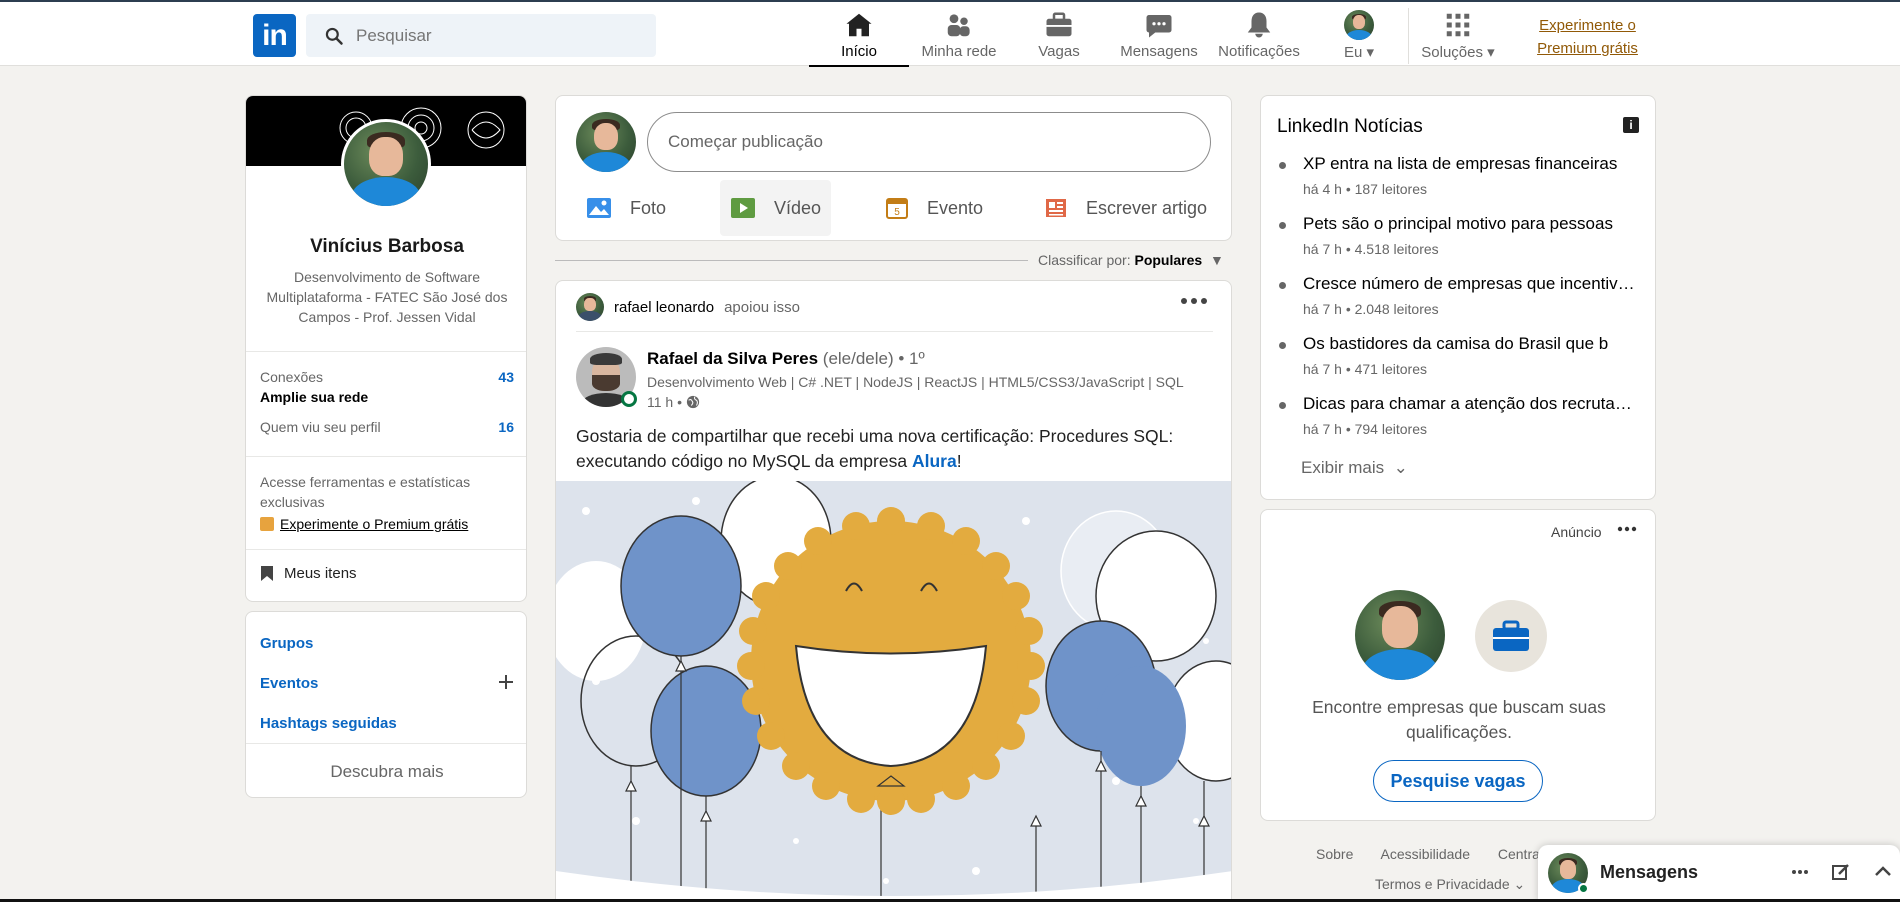 Image resolution: width=1900 pixels, height=902 pixels. Describe the element at coordinates (386, 164) in the screenshot. I see `profile-avatar` at that location.